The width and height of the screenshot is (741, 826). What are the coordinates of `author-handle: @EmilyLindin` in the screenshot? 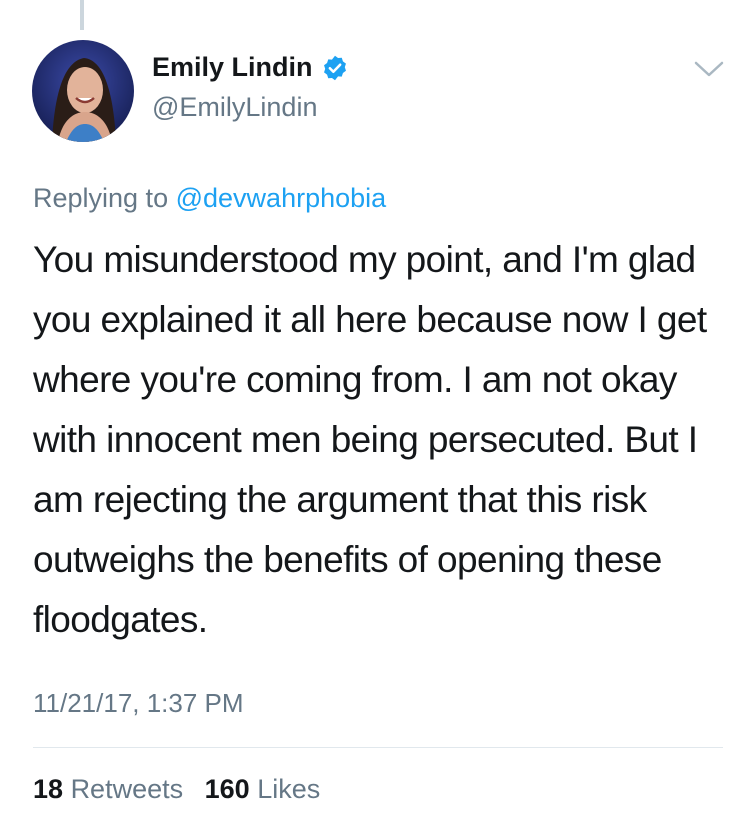 It's located at (234, 107).